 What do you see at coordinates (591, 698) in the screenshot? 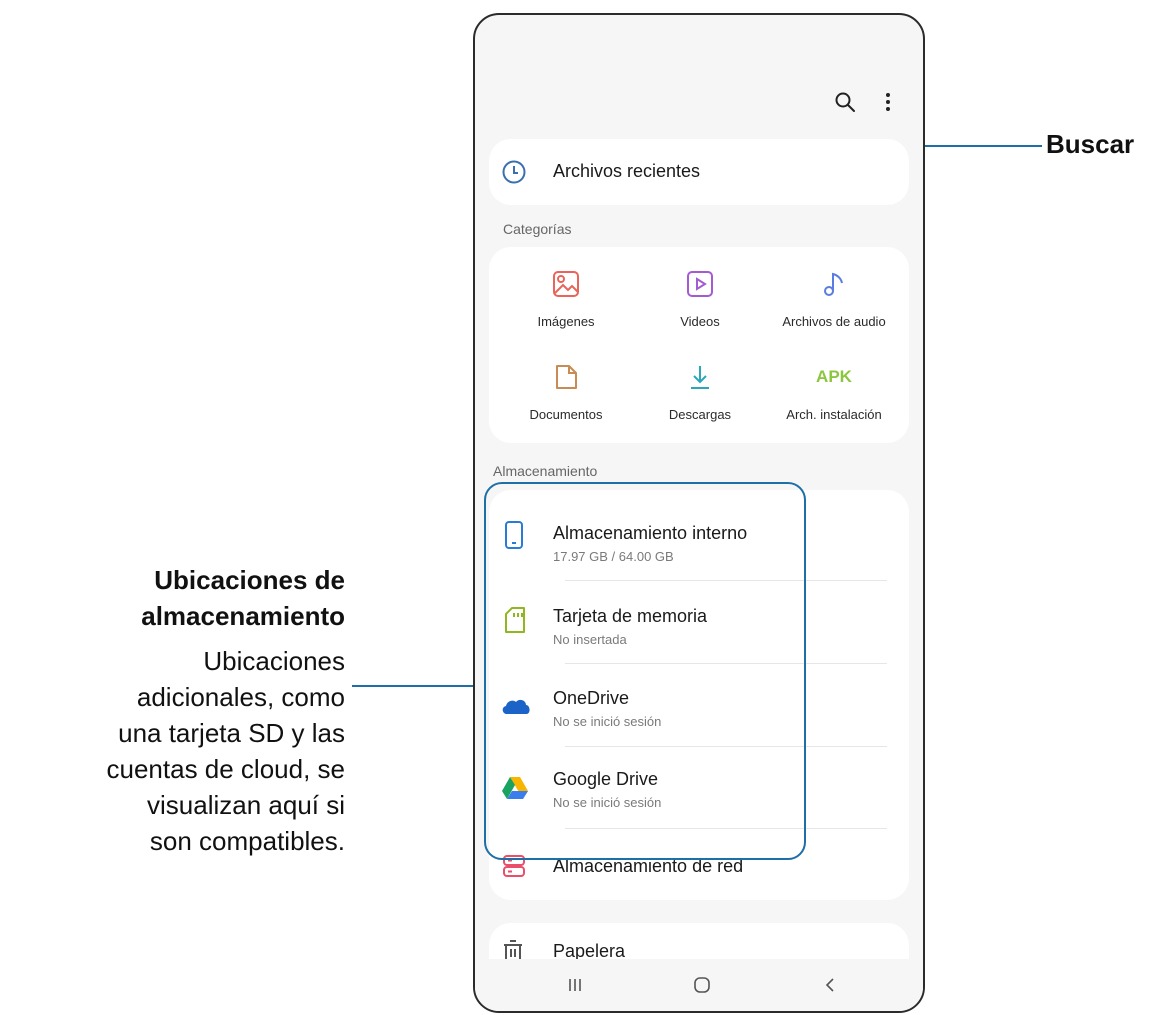
I see `storage-item-title: OneDrive` at bounding box center [591, 698].